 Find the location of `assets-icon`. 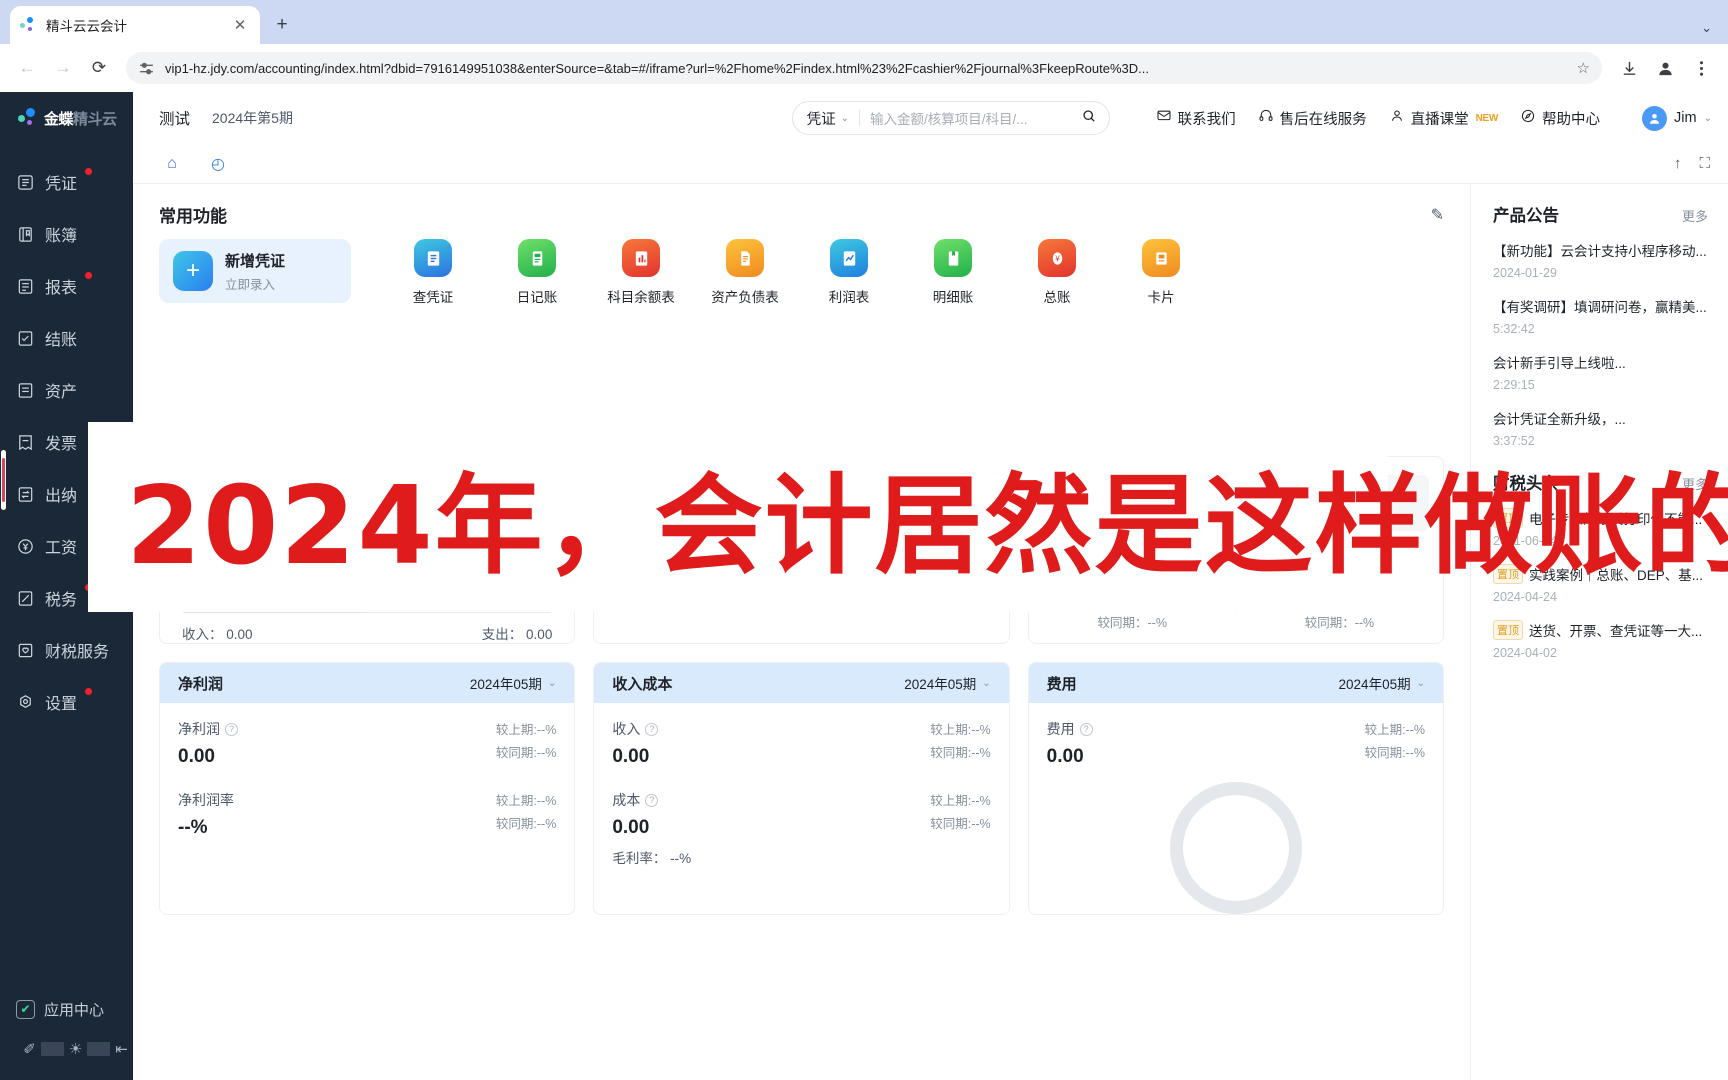

assets-icon is located at coordinates (25, 390).